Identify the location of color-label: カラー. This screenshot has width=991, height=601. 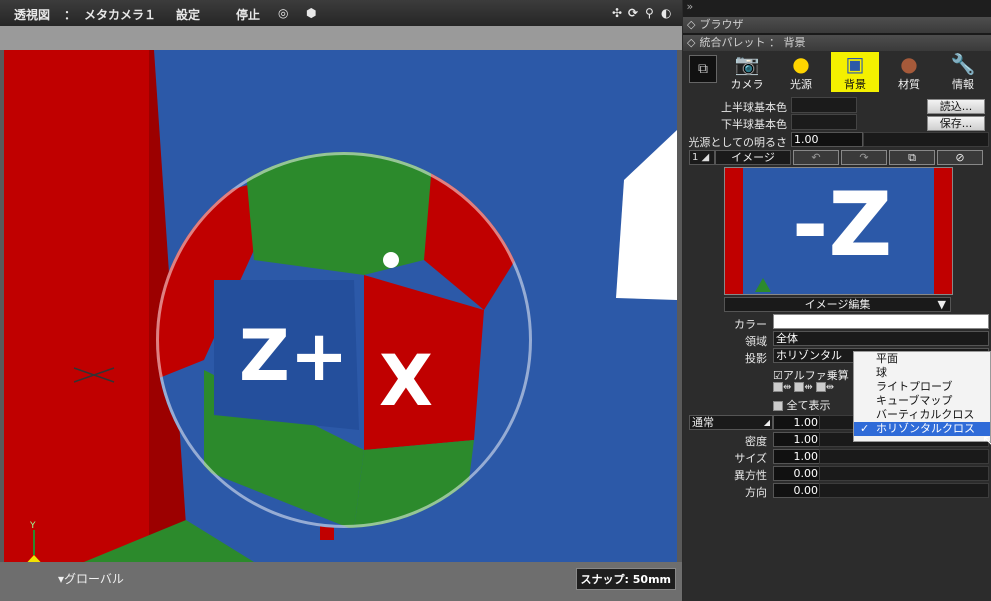
(750, 324).